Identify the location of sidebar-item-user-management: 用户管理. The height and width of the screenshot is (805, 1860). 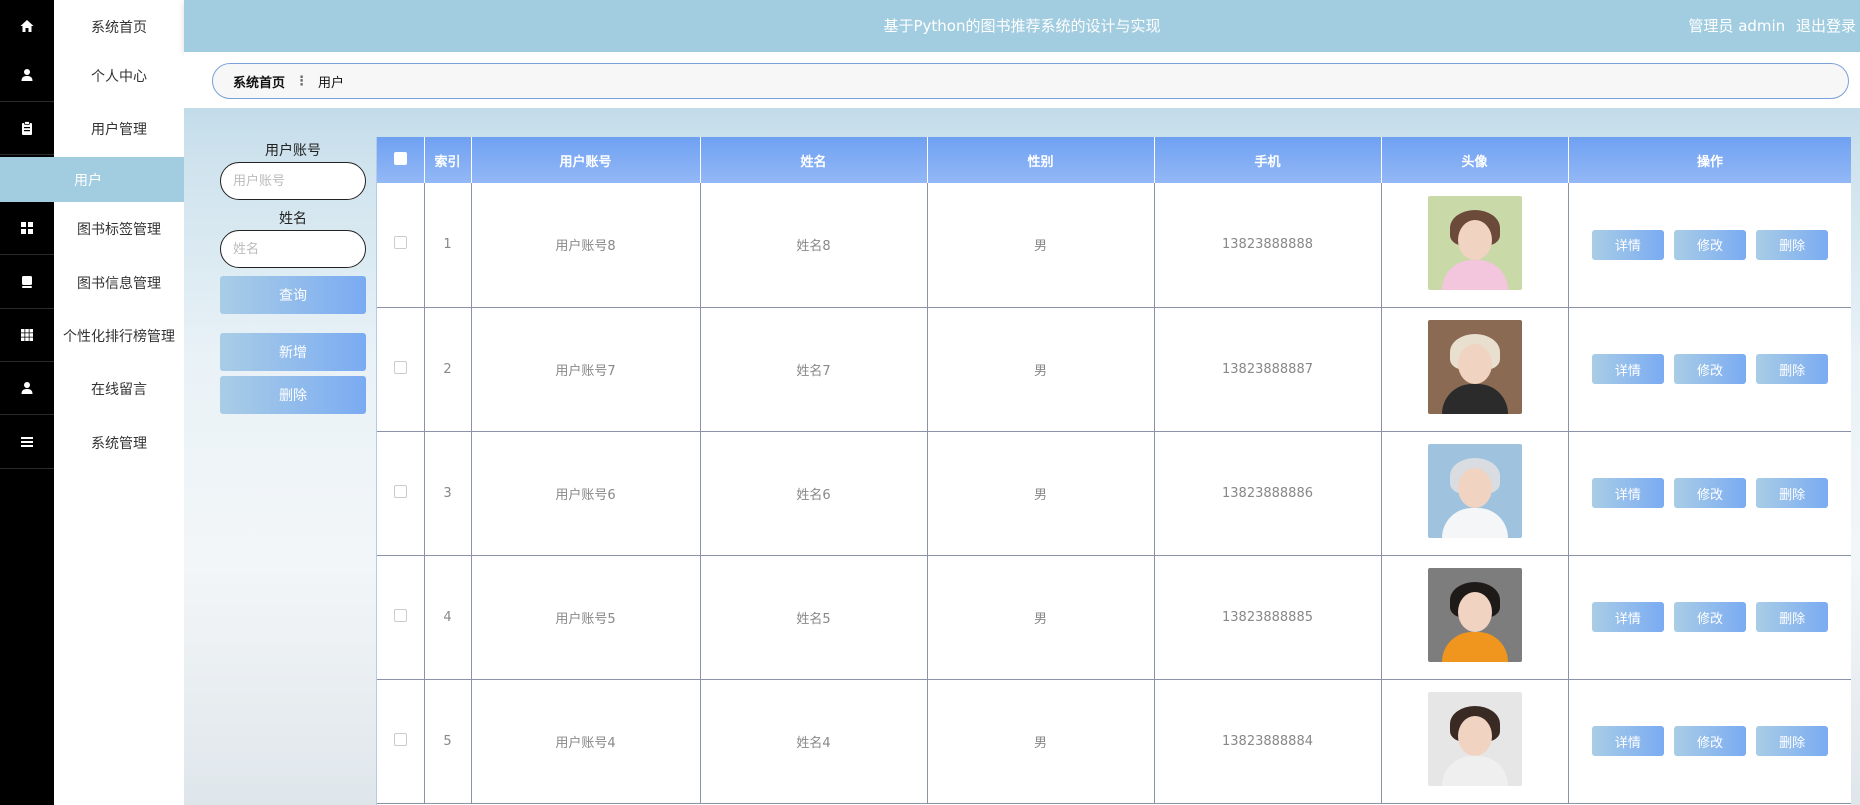
(92, 128).